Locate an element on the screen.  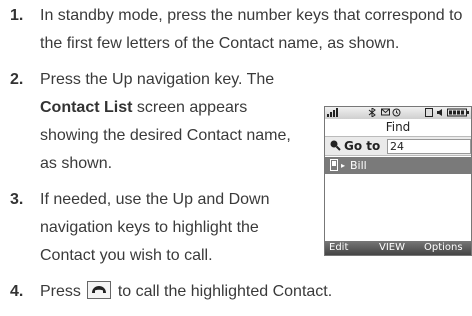
status-bar is located at coordinates (398, 113).